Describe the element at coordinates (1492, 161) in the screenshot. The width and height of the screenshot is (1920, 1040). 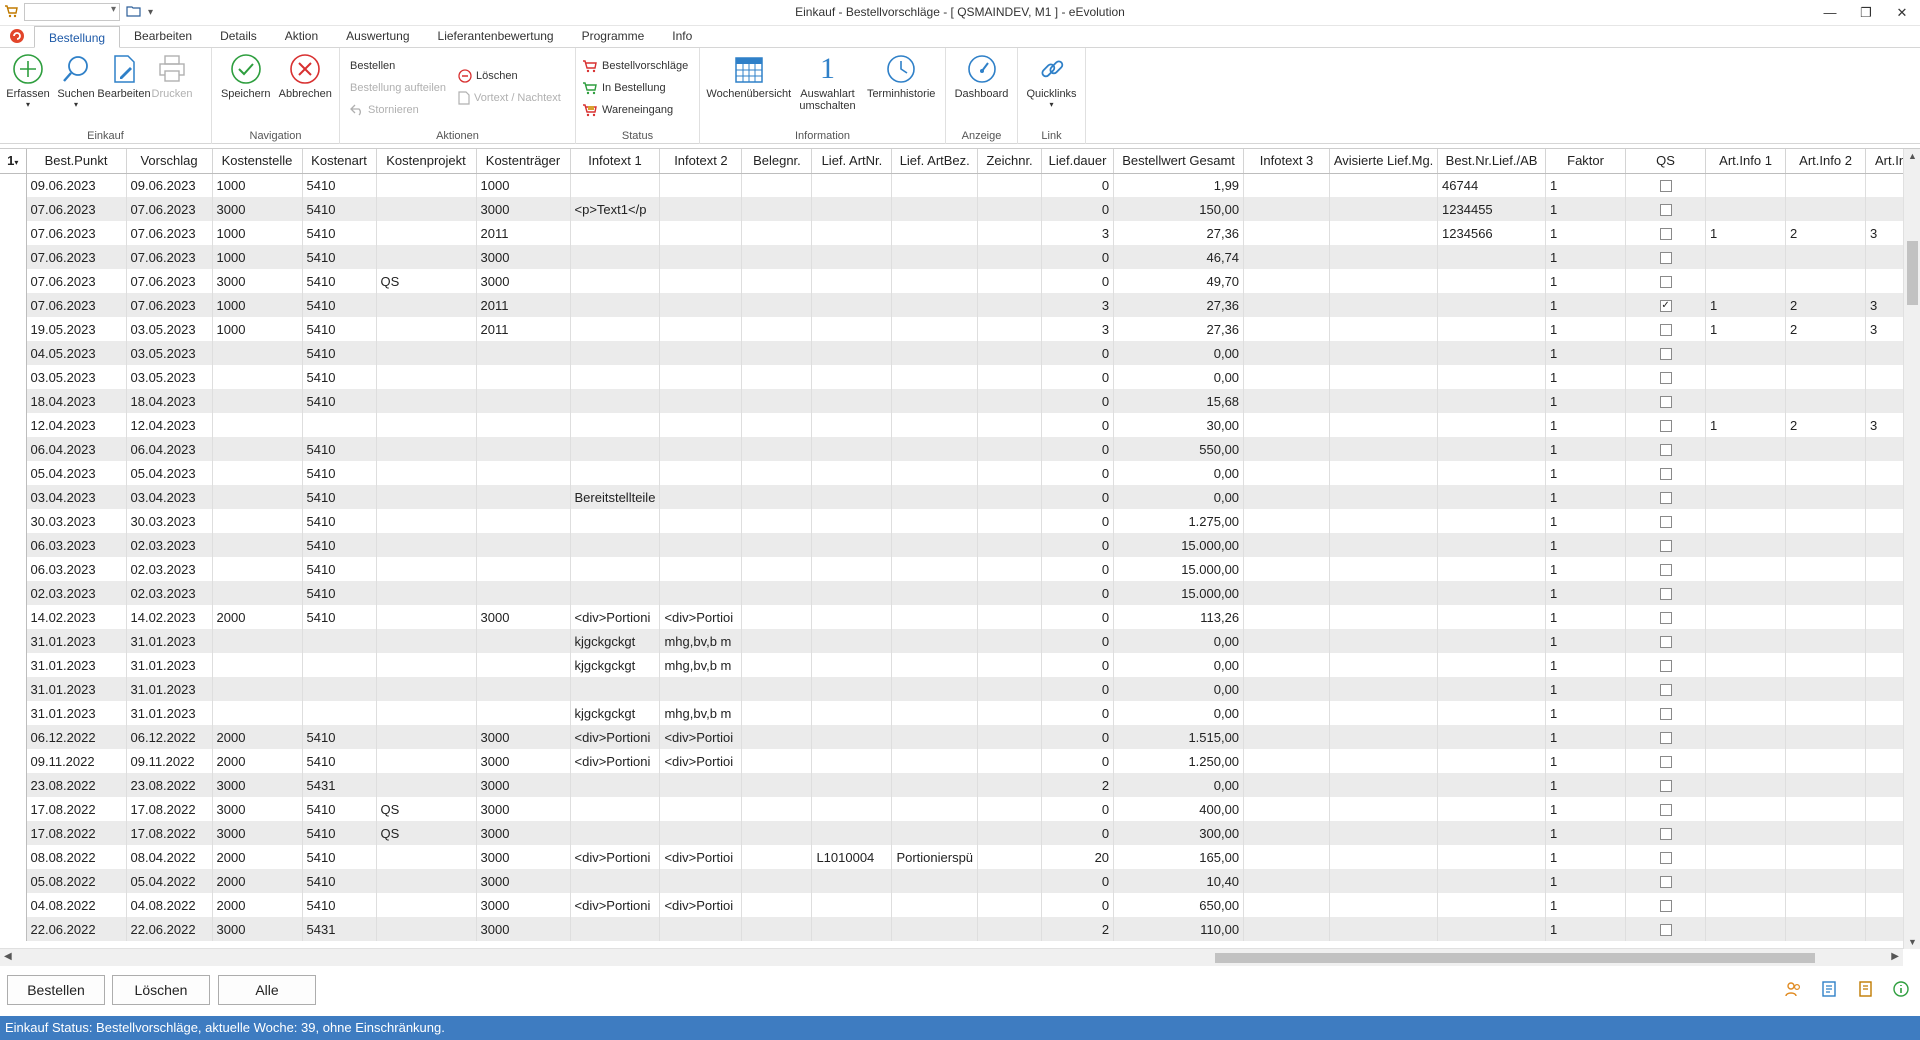
I see `column-header: Best.Nr.Lief./AB` at that location.